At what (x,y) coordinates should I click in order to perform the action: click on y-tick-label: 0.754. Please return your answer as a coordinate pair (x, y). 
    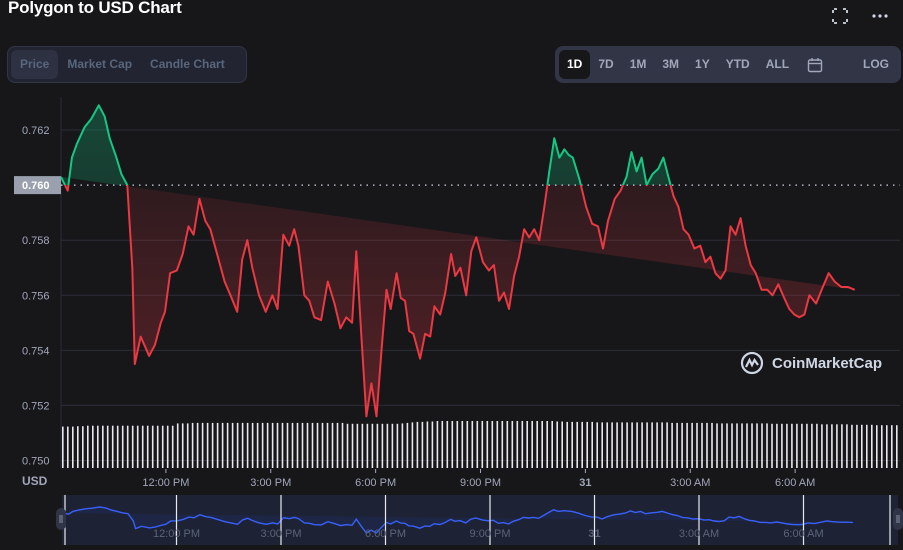
    Looking at the image, I should click on (36, 351).